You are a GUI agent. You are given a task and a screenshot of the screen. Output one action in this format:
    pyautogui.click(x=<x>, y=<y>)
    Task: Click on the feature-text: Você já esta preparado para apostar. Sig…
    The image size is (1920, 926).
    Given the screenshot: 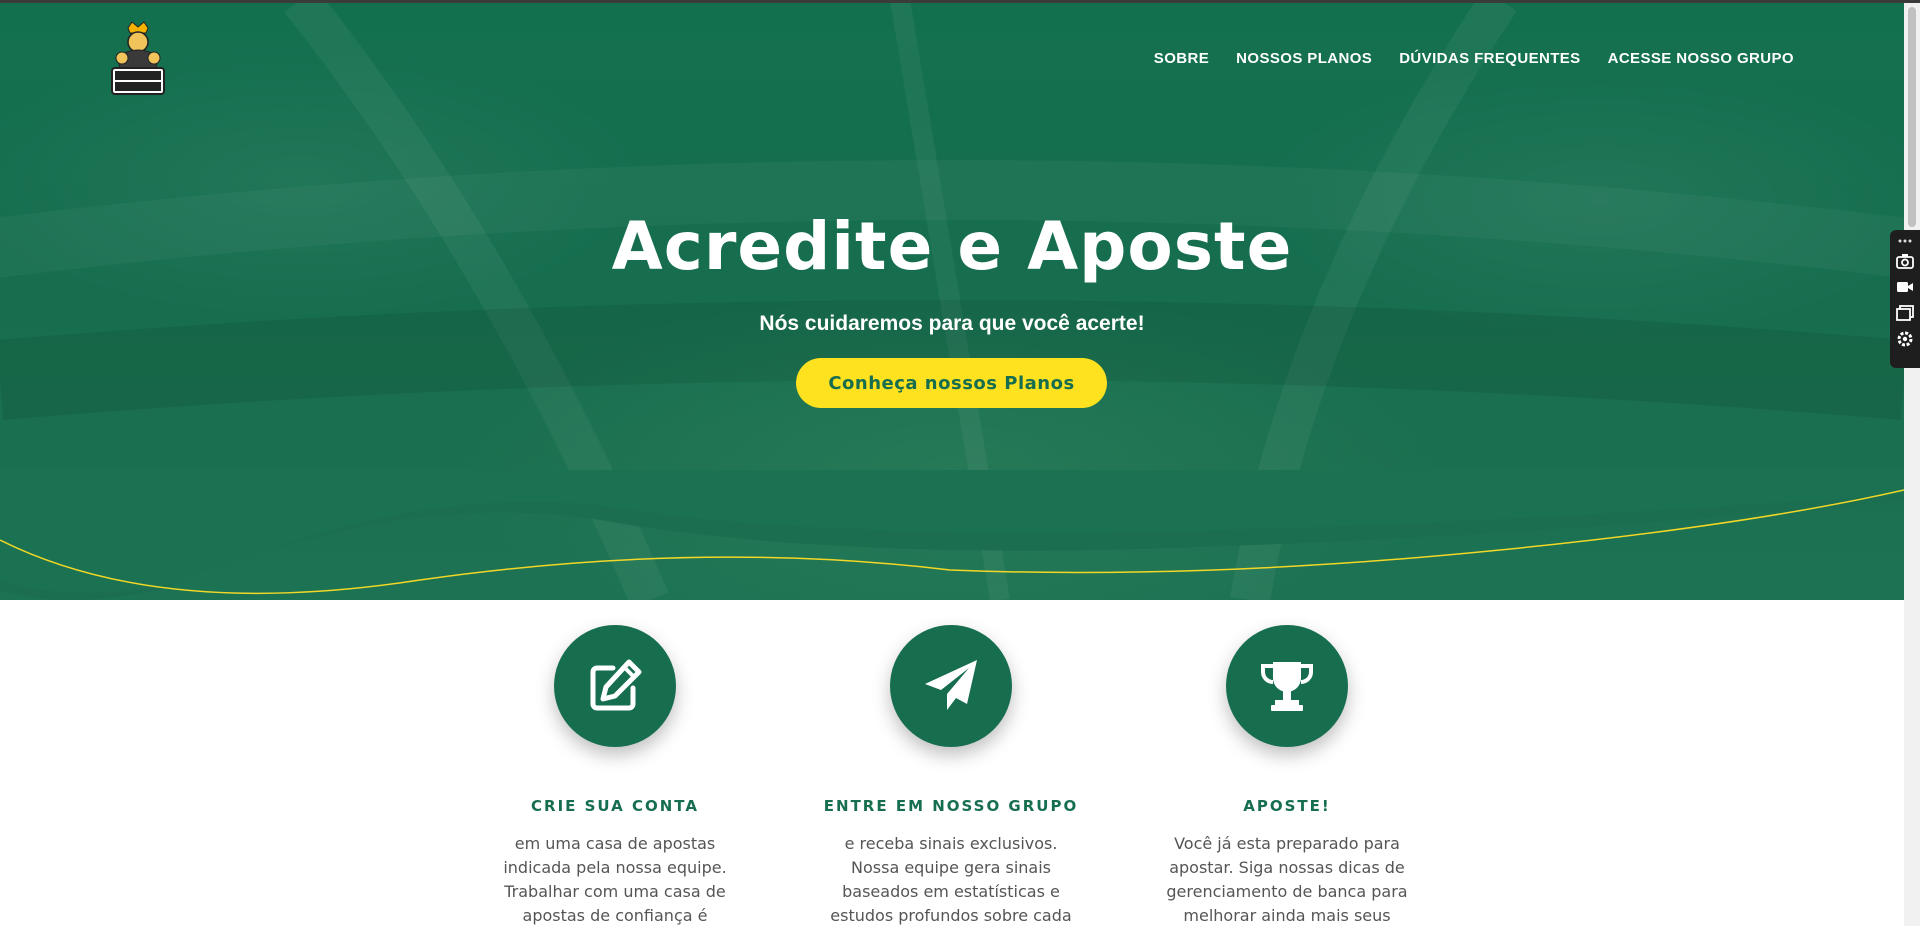 What is the action you would take?
    pyautogui.click(x=1287, y=879)
    